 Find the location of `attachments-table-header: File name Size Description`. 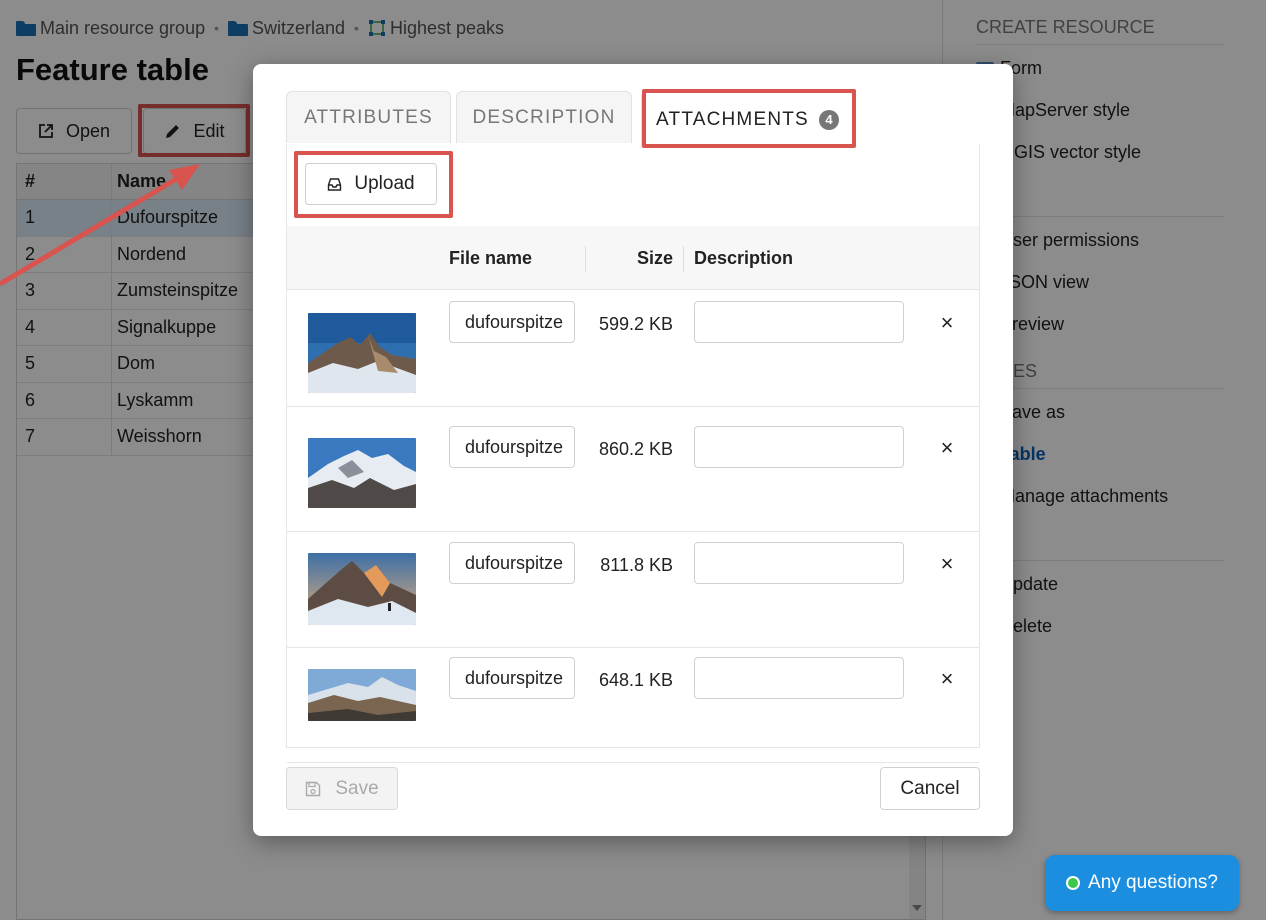

attachments-table-header: File name Size Description is located at coordinates (633, 258).